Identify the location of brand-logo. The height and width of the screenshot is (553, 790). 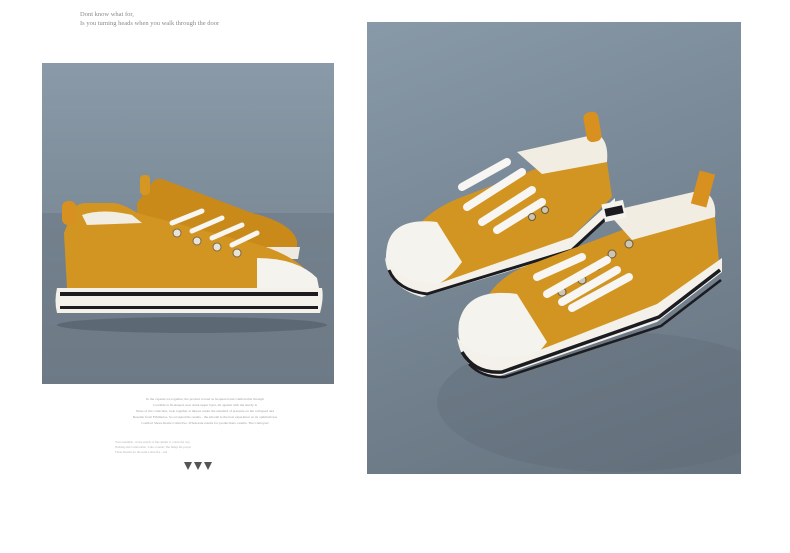
(199, 467).